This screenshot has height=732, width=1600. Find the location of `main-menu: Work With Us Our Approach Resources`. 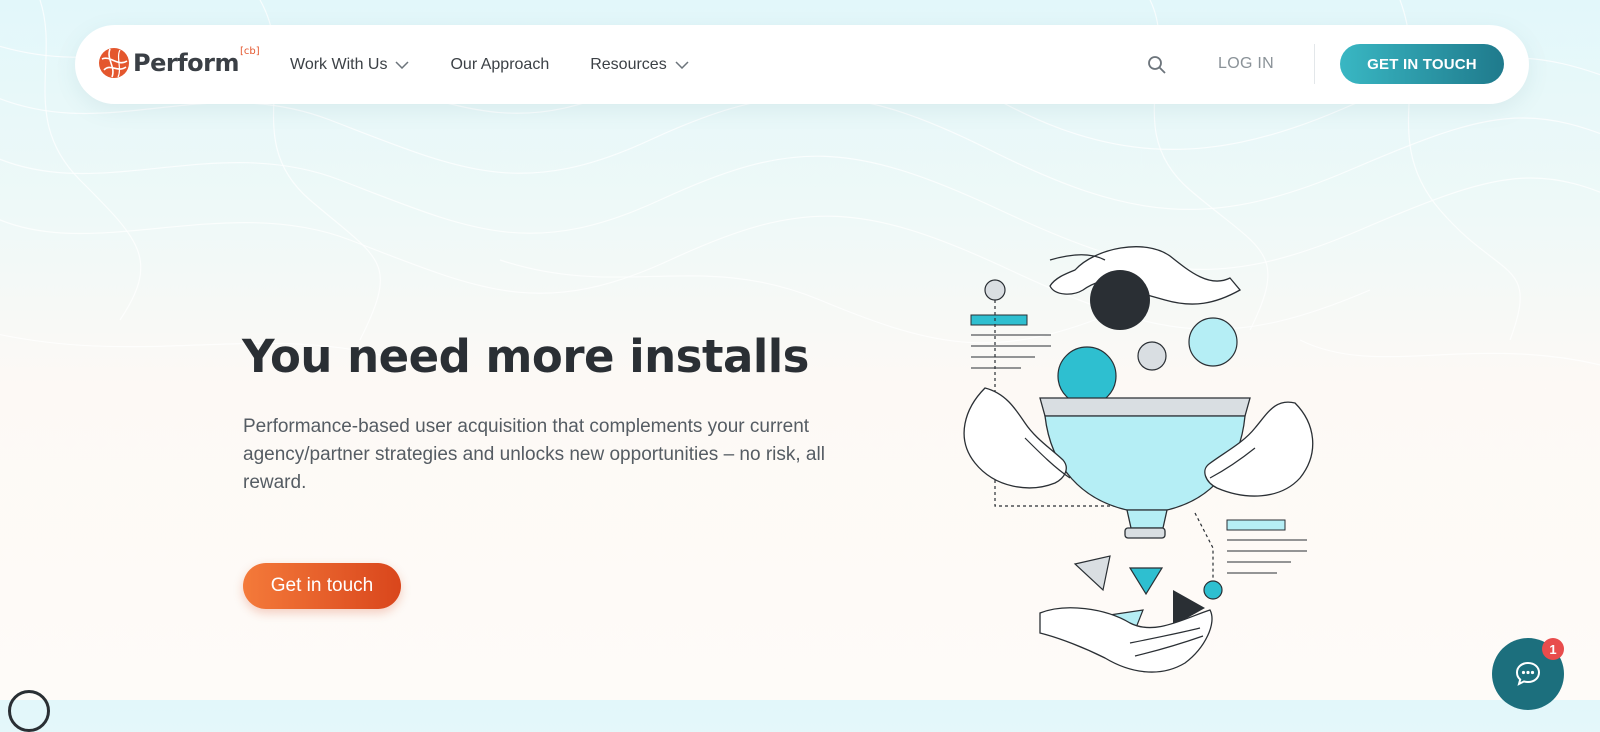

main-menu: Work With Us Our Approach Resources is located at coordinates (510, 64).